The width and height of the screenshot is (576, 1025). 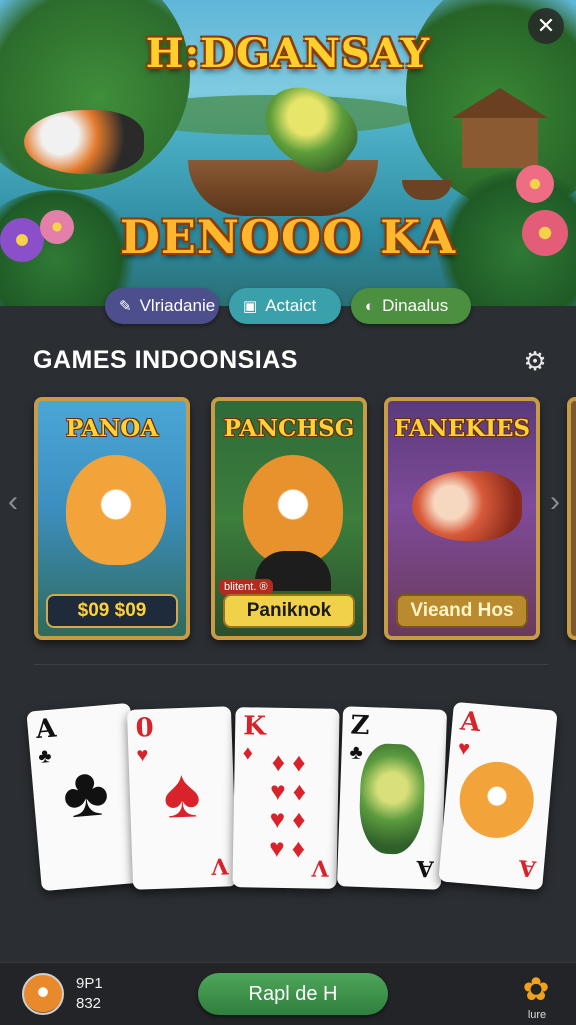 What do you see at coordinates (535, 184) in the screenshot?
I see `flower-pink-small` at bounding box center [535, 184].